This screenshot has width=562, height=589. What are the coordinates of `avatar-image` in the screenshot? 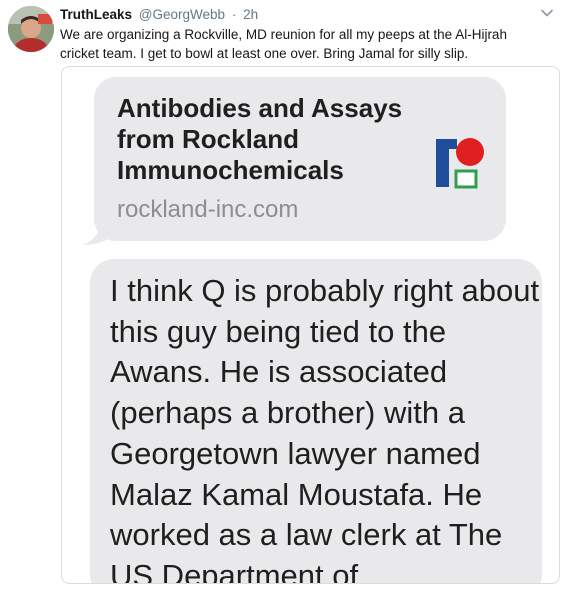 It's located at (31, 29).